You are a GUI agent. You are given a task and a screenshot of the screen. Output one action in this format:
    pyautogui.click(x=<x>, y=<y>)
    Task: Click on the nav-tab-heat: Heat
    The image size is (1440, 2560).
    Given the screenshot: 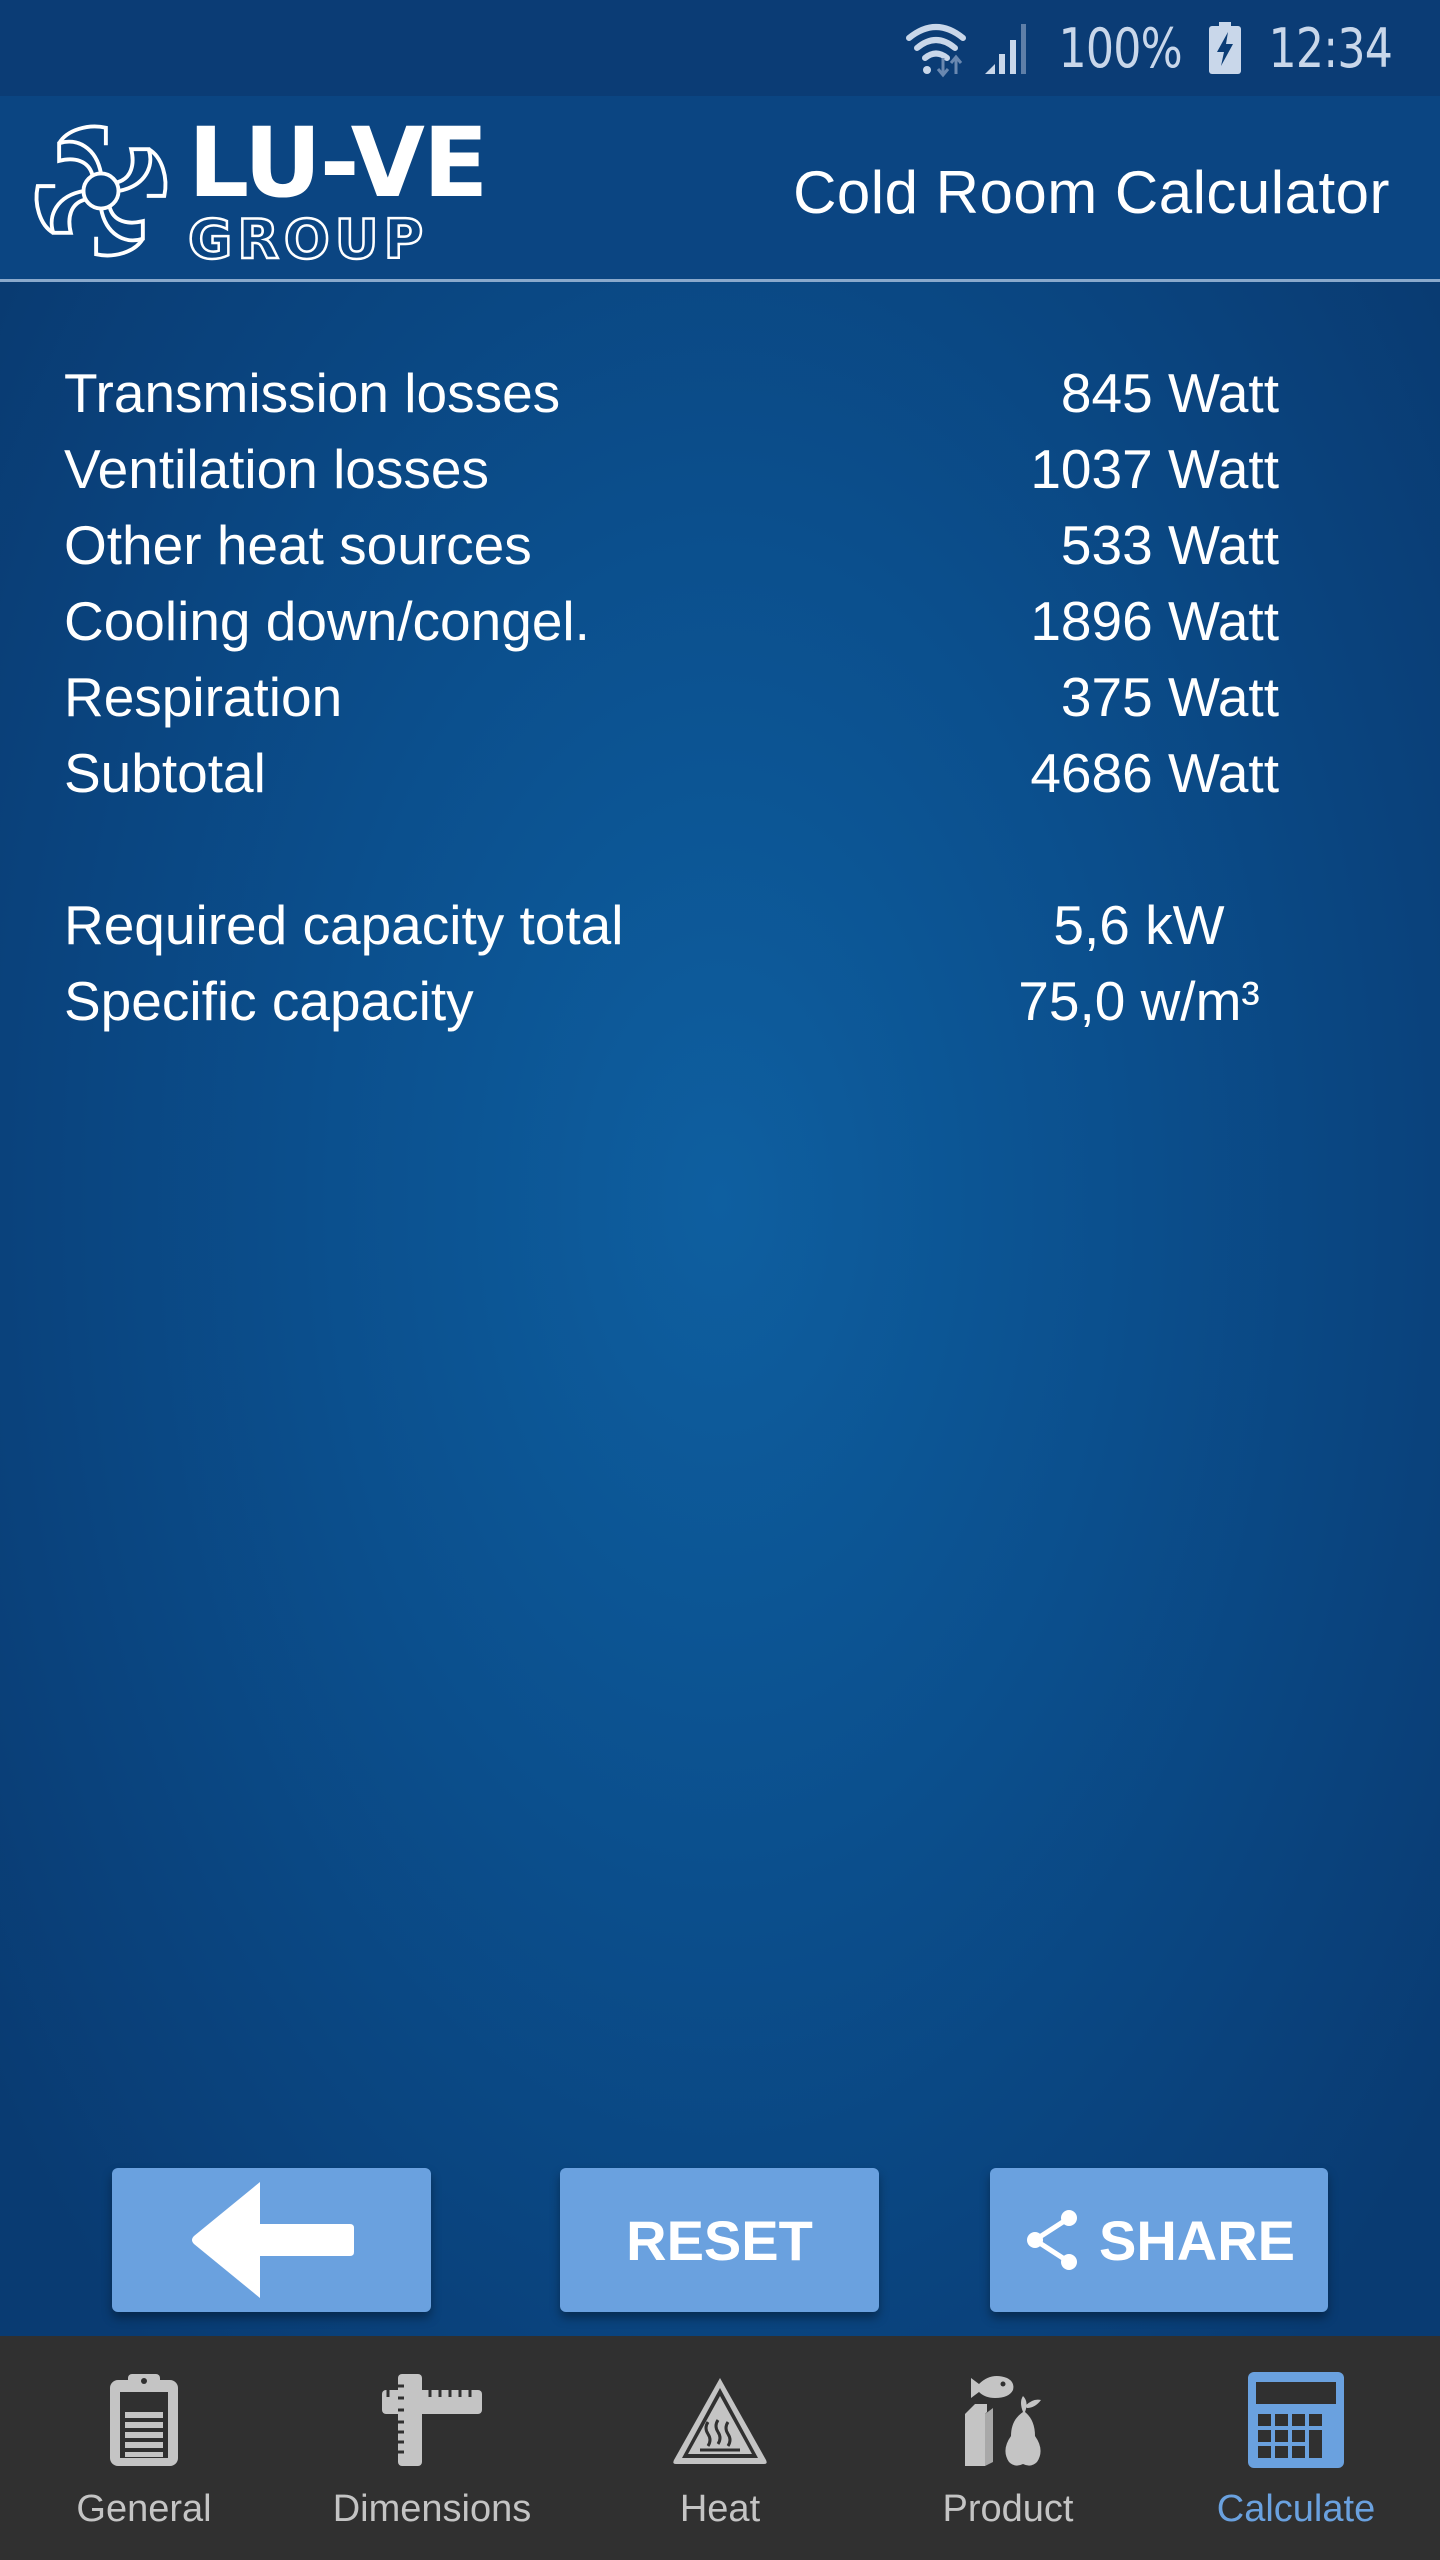 What is the action you would take?
    pyautogui.click(x=720, y=2448)
    